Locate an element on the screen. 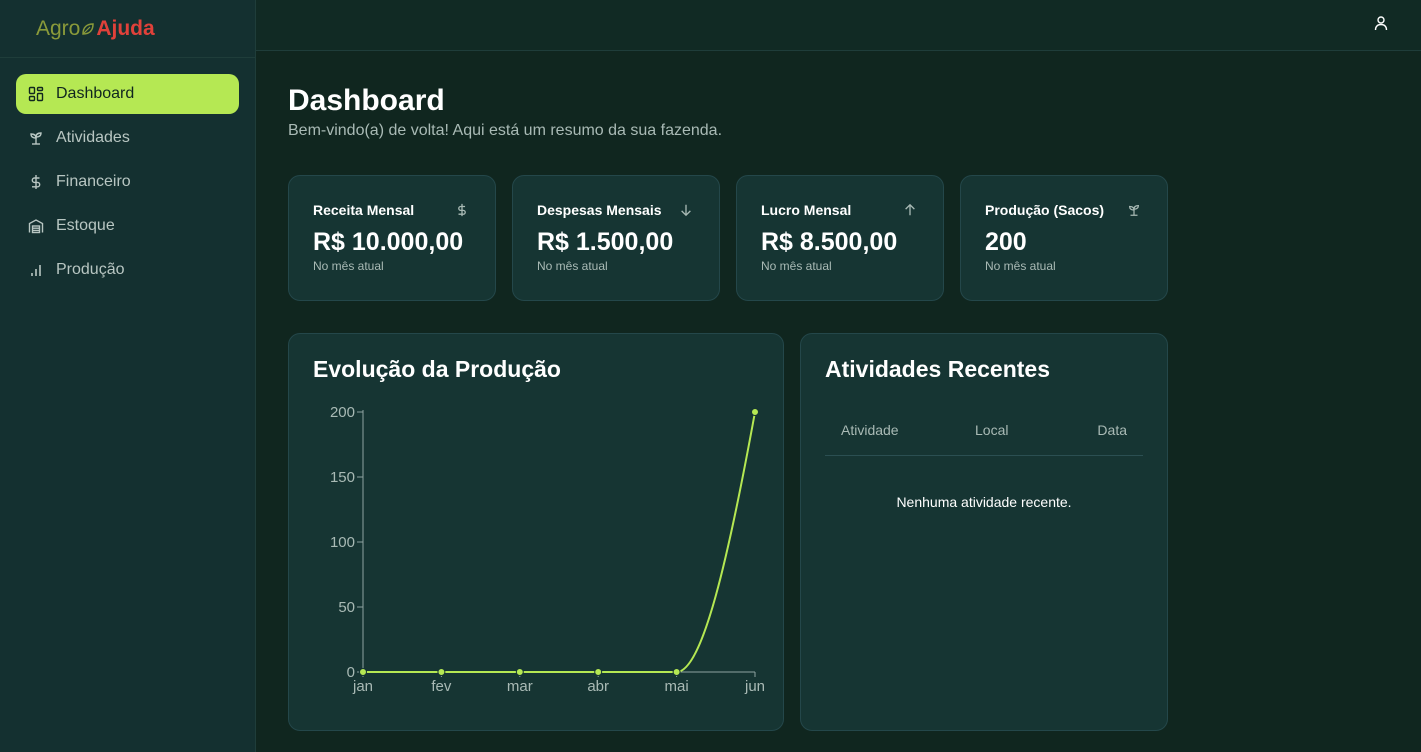 Image resolution: width=1421 pixels, height=752 pixels. y-tick-label: 100 is located at coordinates (342, 542).